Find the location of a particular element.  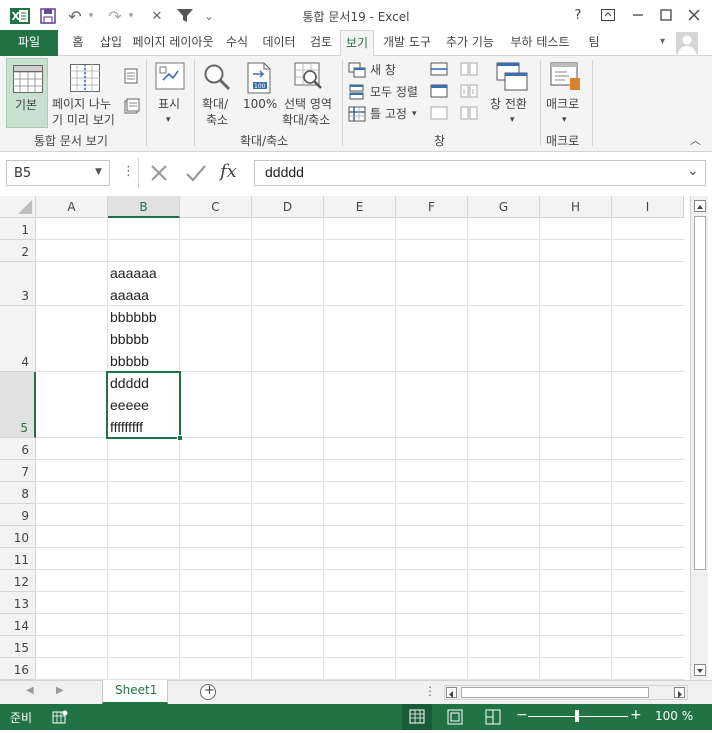

scroll-sheets-left-icon: ◀ is located at coordinates (30, 690).